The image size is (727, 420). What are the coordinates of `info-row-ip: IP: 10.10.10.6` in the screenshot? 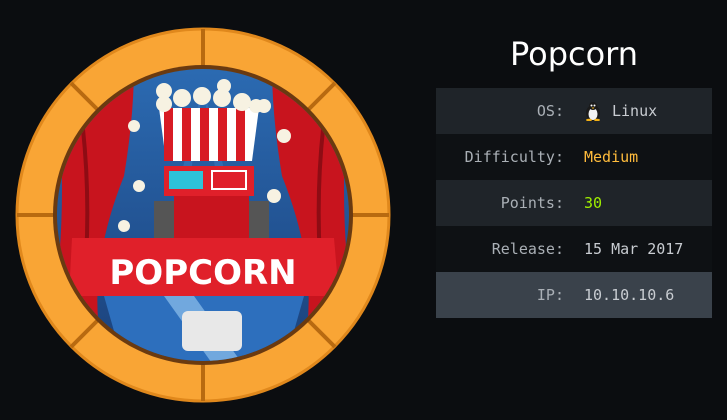 It's located at (574, 295).